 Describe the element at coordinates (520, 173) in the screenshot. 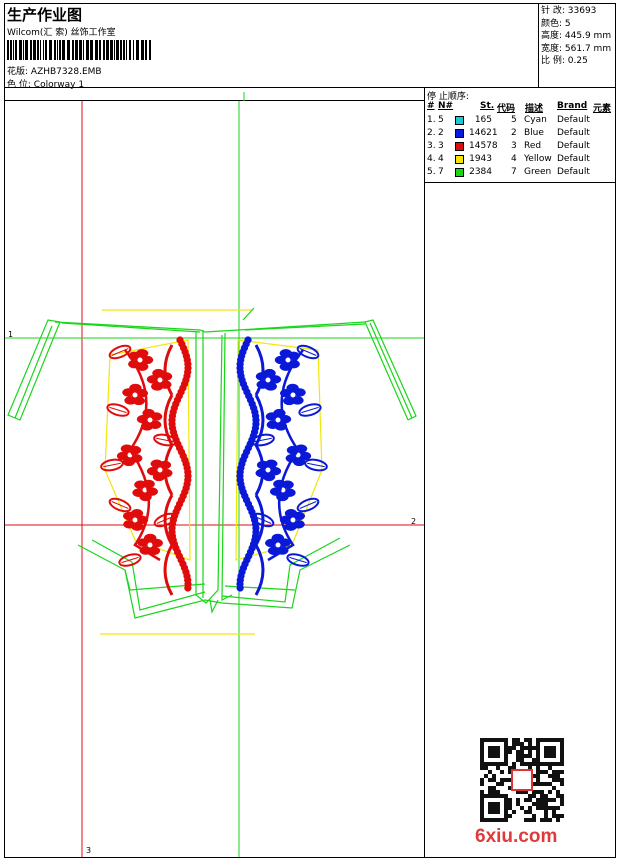

I see `table-row: 5. 7 2384 7 Green Default` at that location.